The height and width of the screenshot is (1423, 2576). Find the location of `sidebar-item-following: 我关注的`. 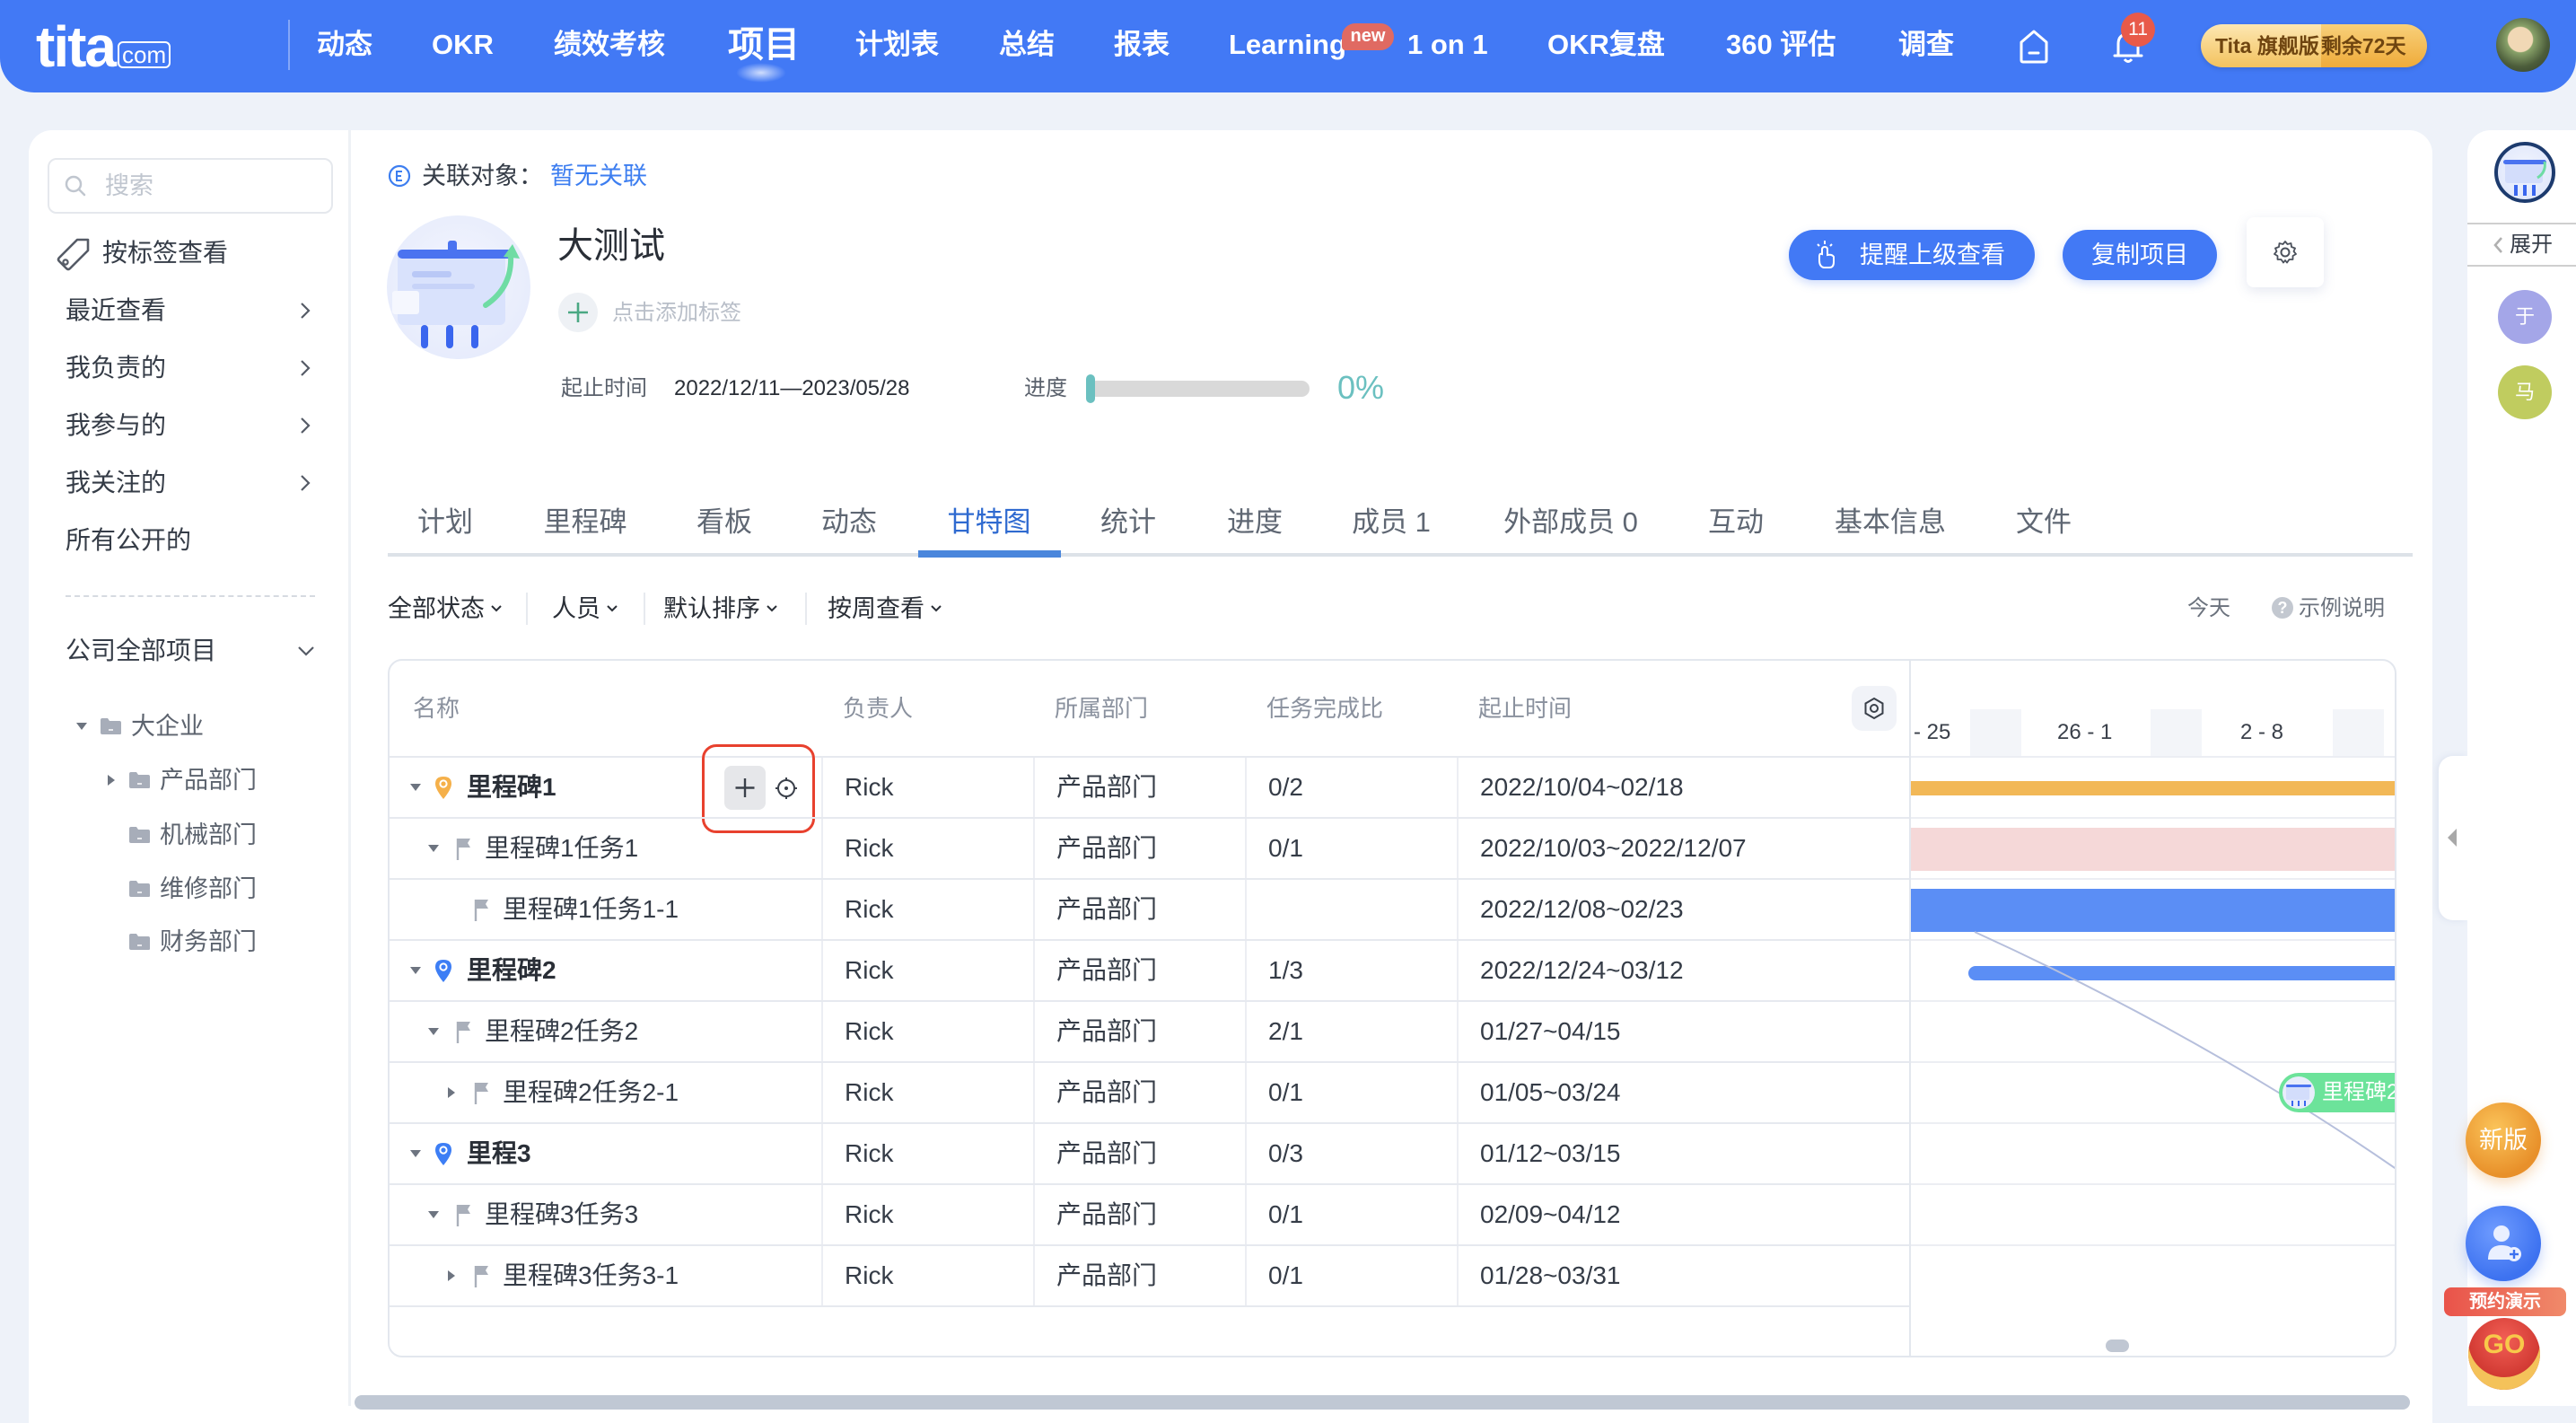

sidebar-item-following: 我关注的 is located at coordinates (116, 483).